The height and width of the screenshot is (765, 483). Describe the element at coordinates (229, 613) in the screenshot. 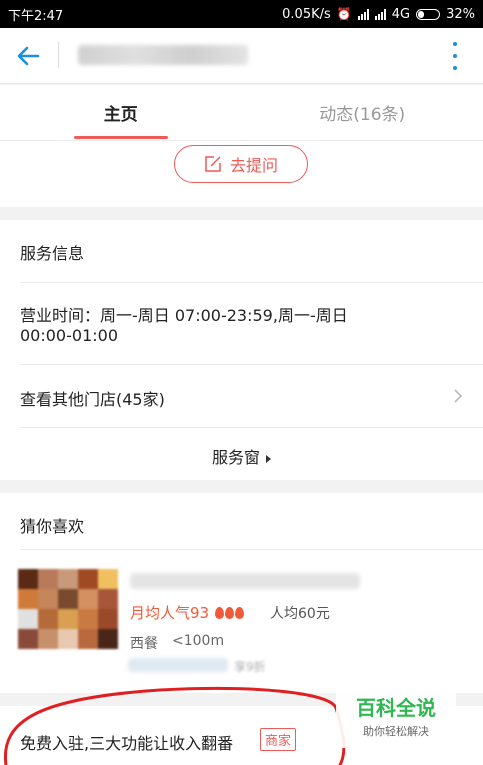

I see `flame-icon` at that location.